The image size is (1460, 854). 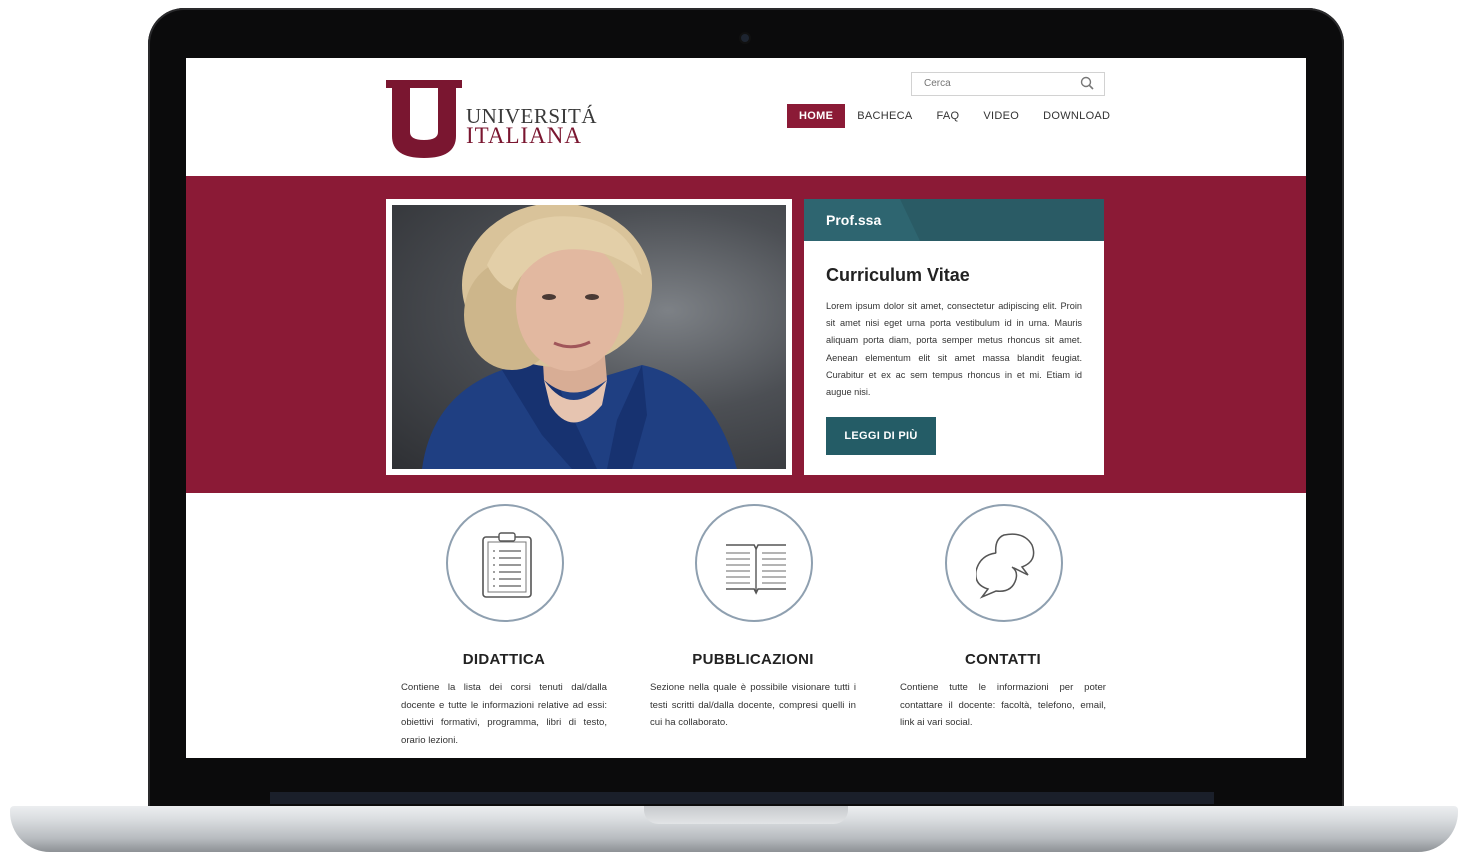 I want to click on logo-text: UNIVERSITÁ ITALIANA, so click(x=531, y=127).